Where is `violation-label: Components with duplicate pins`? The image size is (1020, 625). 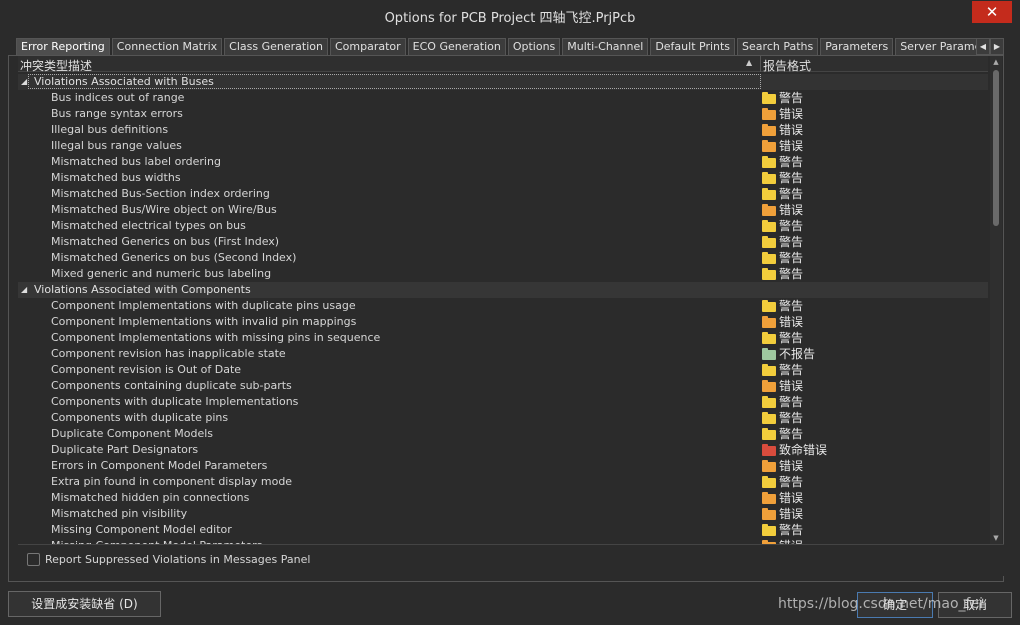
violation-label: Components with duplicate pins is located at coordinates (140, 417).